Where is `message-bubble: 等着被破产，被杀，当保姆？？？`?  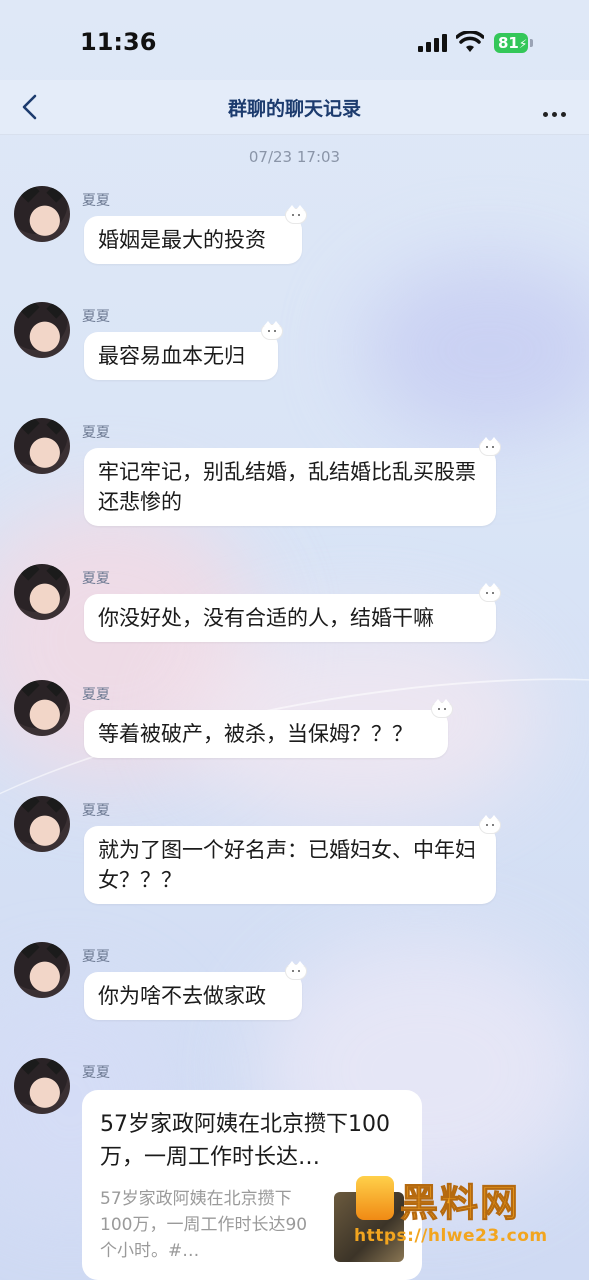 message-bubble: 等着被破产，被杀，当保姆？？？ is located at coordinates (268, 728).